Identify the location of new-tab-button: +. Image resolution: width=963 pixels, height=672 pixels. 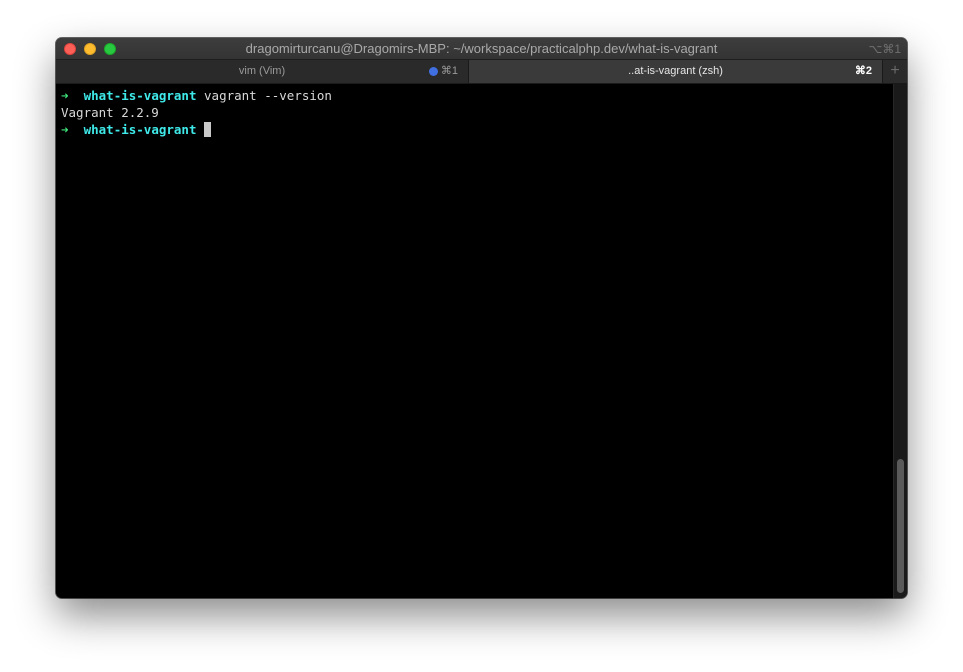
(895, 71).